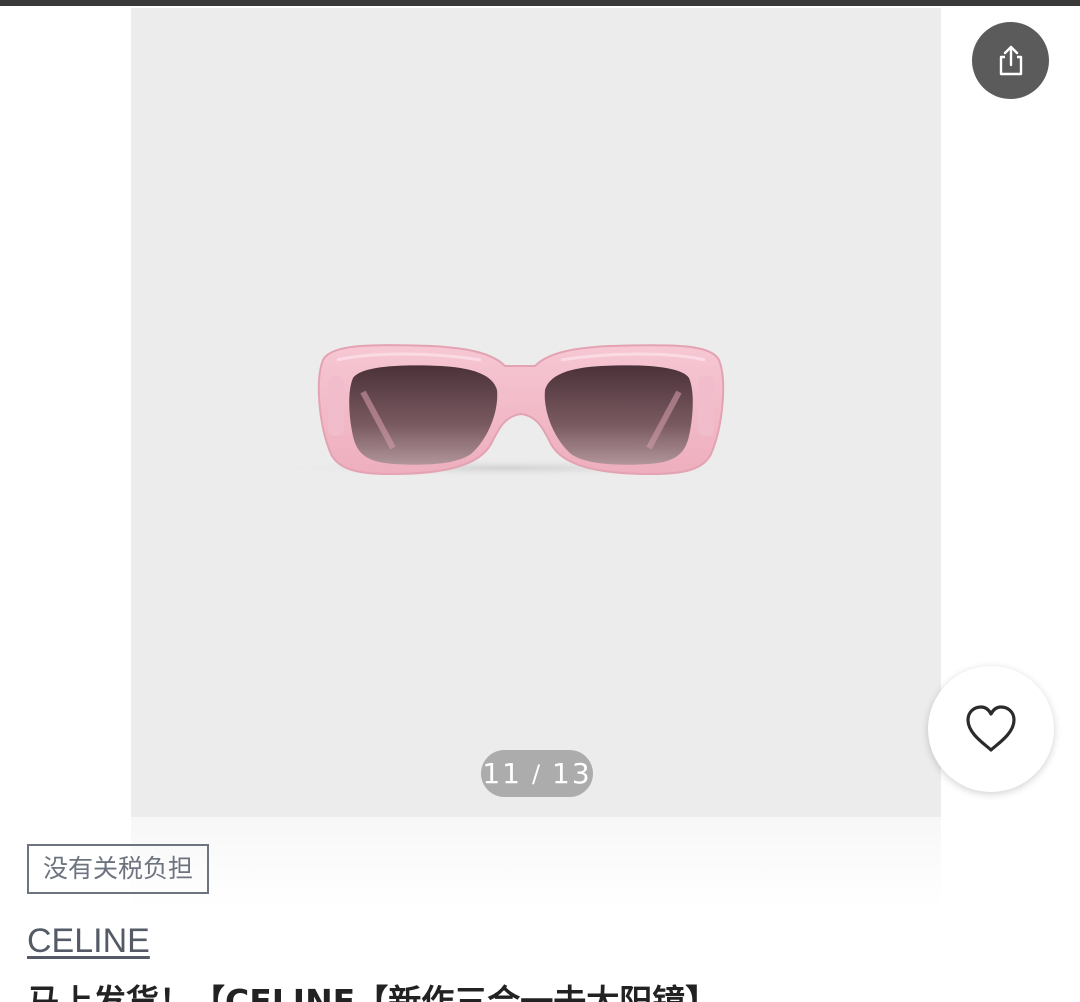 The image size is (1080, 1002). I want to click on top-bar, so click(540, 3).